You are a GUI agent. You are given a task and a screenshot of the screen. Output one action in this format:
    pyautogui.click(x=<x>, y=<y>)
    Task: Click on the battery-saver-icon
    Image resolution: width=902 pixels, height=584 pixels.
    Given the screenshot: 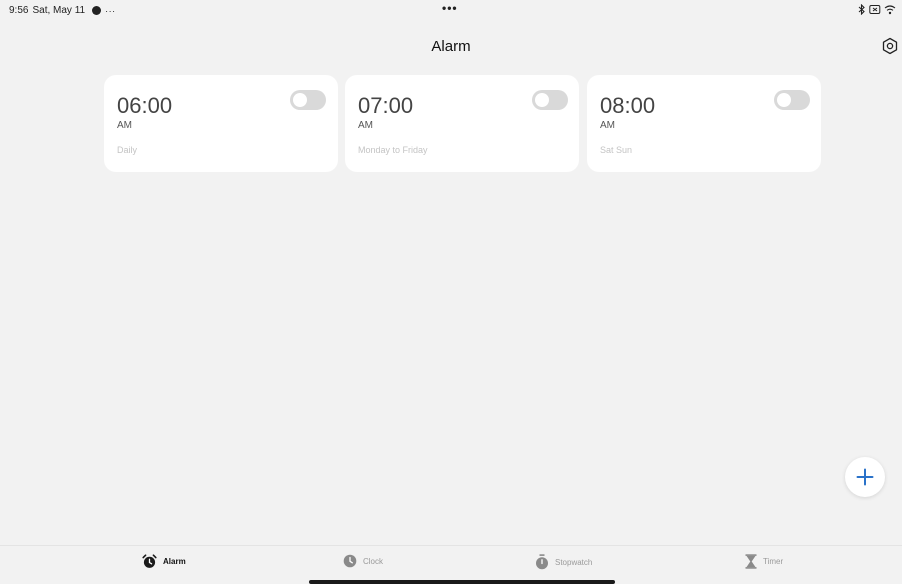 What is the action you would take?
    pyautogui.click(x=875, y=9)
    